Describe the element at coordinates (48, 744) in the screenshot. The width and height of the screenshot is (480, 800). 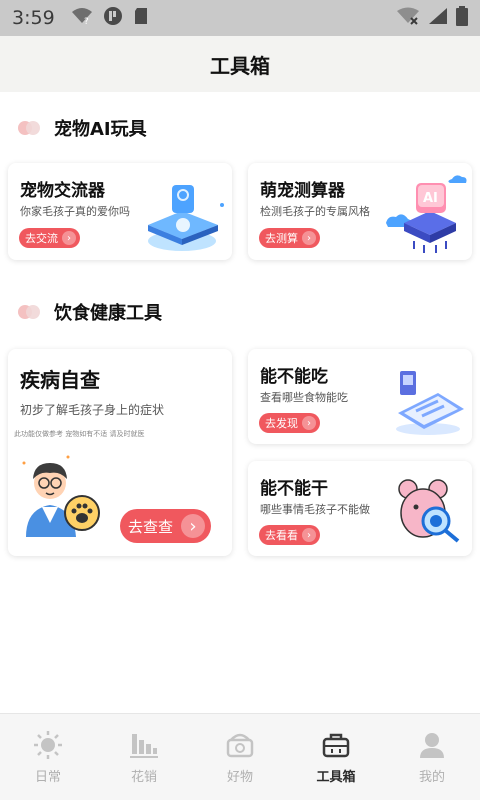
I see `sun-icon` at that location.